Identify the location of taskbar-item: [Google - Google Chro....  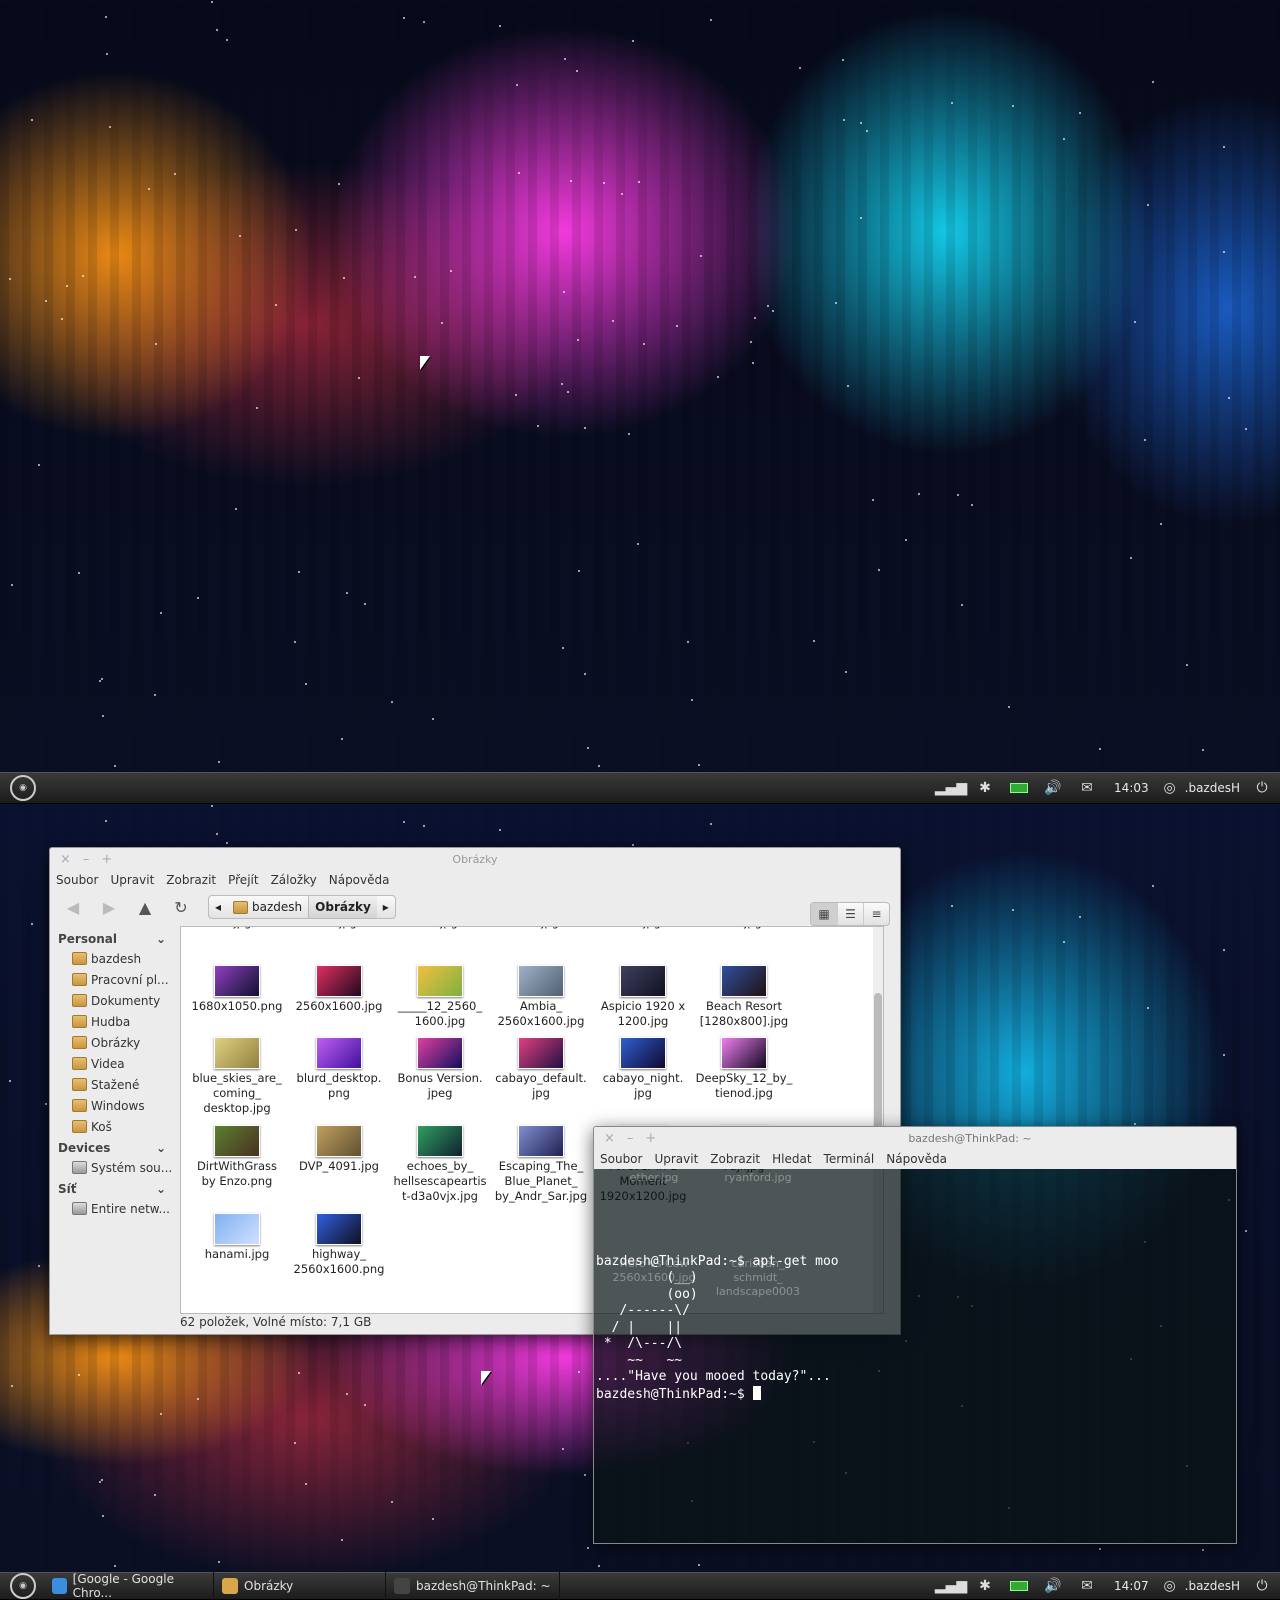
(129, 1586).